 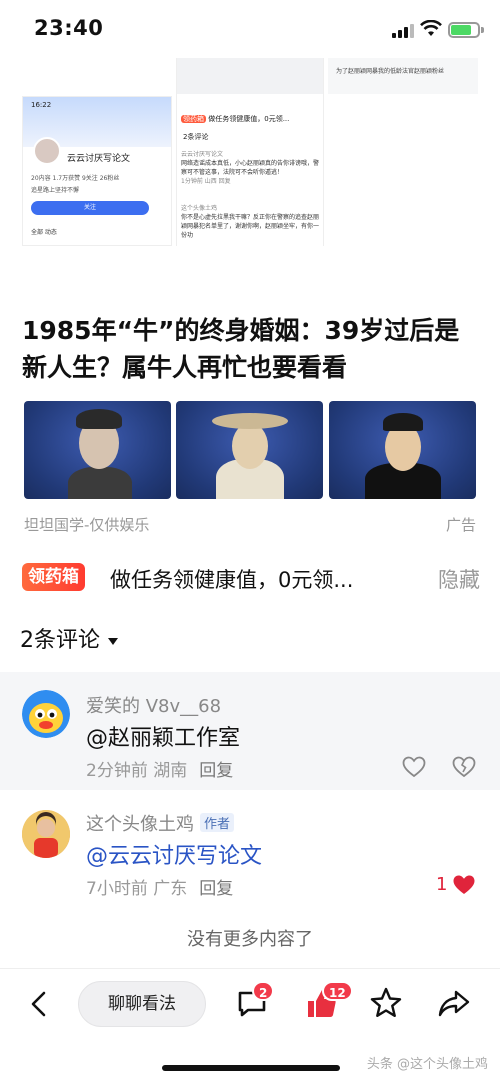 I want to click on ad-source: 坦坦国学-仅供娱乐, so click(x=86, y=524).